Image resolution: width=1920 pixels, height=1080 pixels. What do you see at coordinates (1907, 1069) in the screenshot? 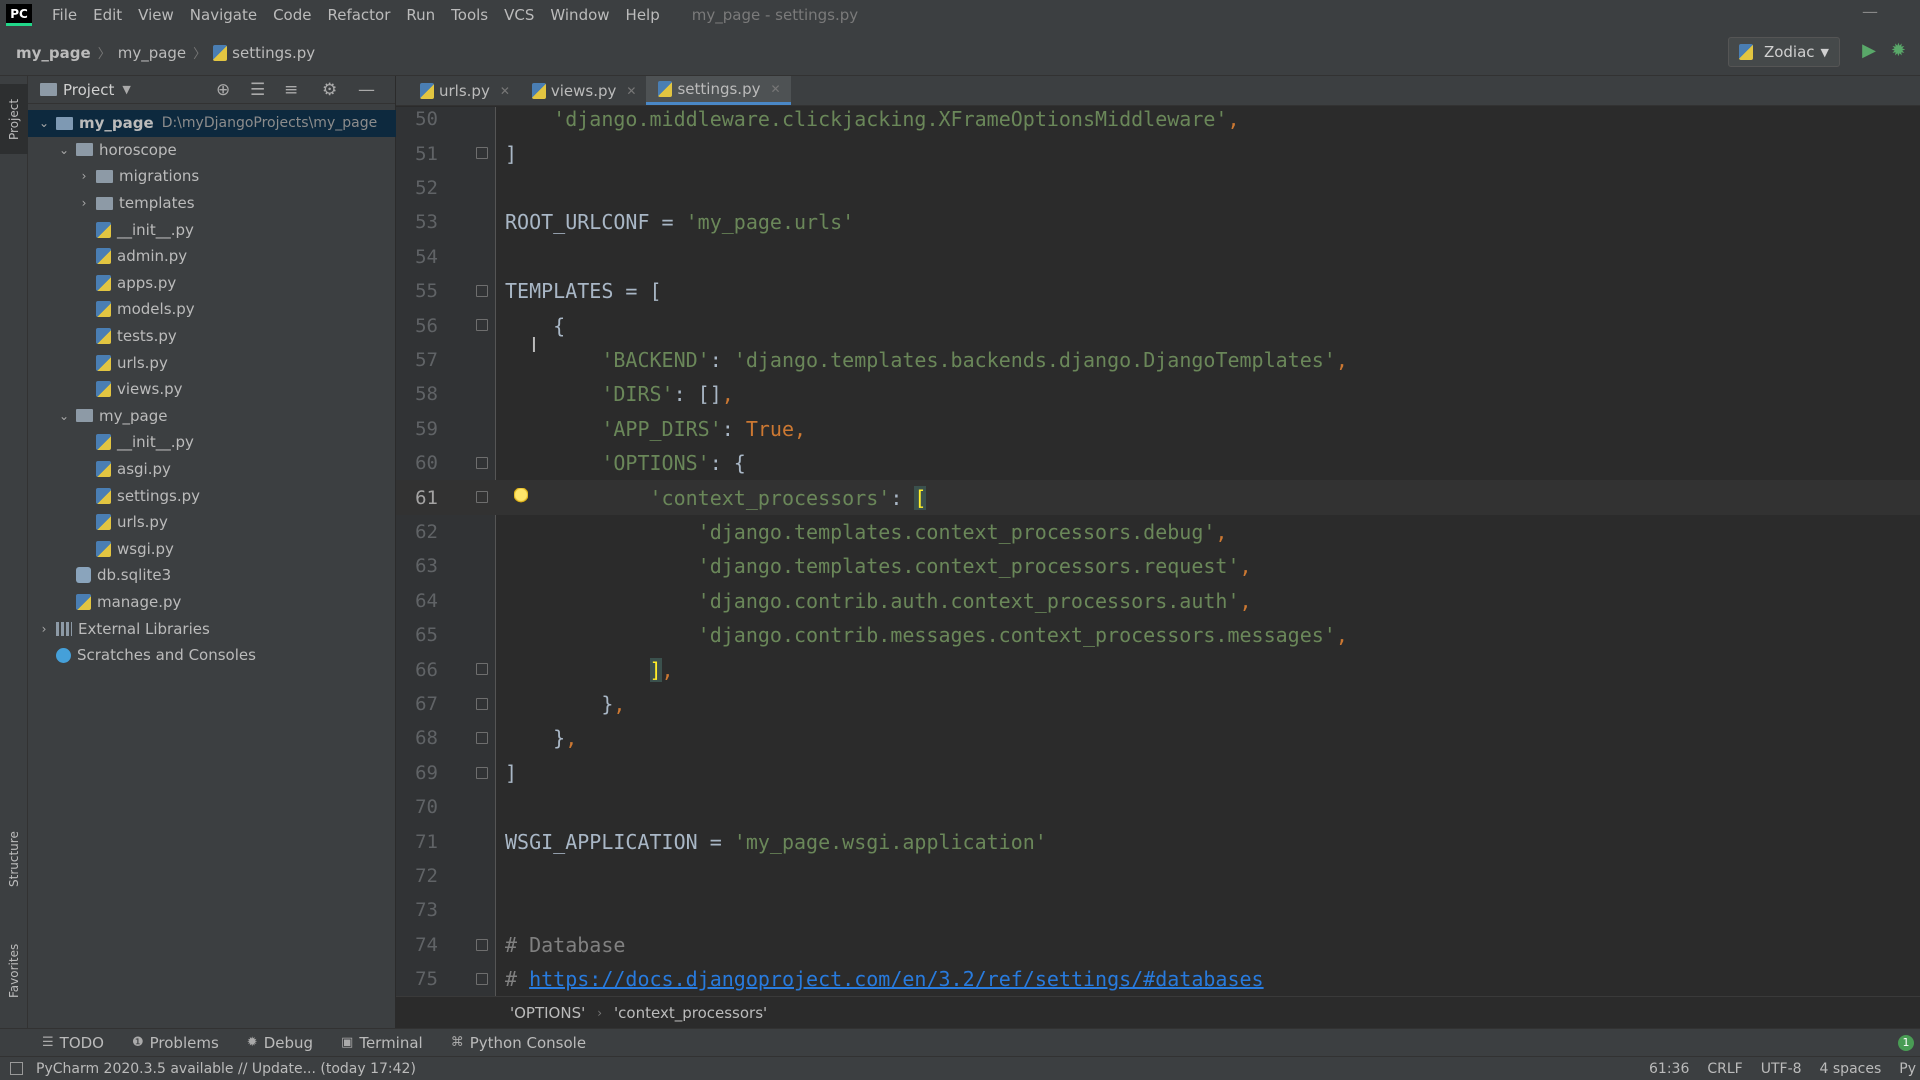
I see `interpreter-setting: Py` at bounding box center [1907, 1069].